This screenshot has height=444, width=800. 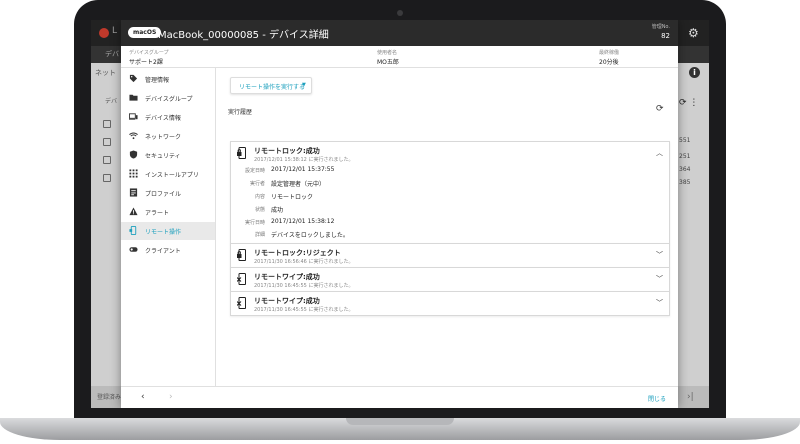 I want to click on sidebar-item-label: インストールアプリ, so click(x=172, y=175).